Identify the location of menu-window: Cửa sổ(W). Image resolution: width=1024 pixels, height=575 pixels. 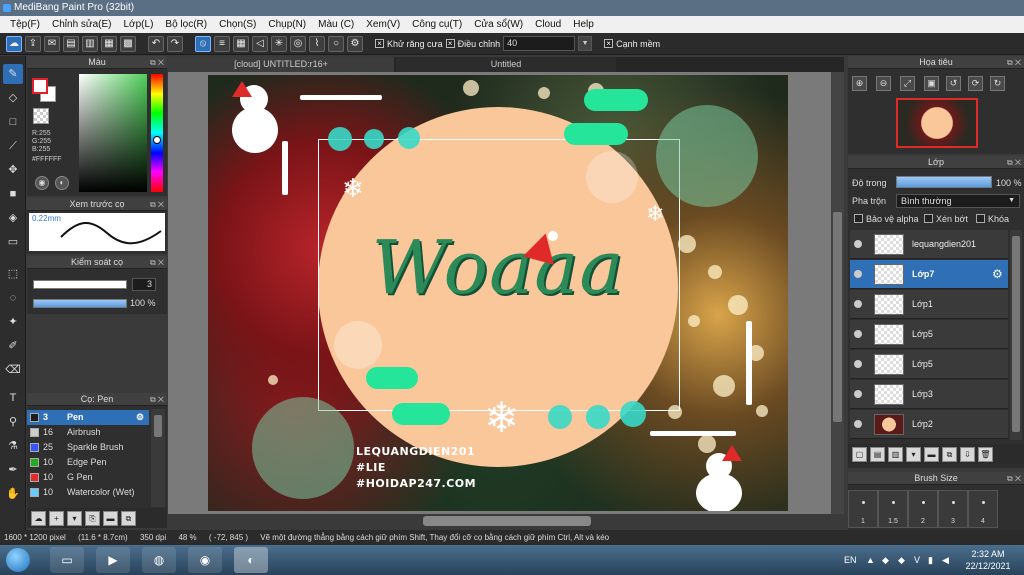
(498, 24).